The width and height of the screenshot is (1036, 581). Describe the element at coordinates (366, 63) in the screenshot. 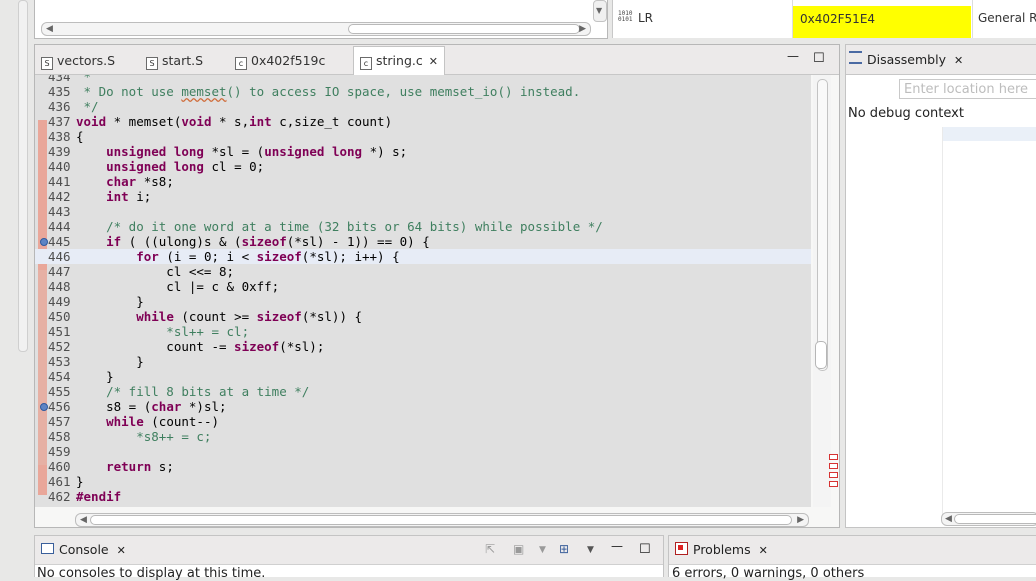

I see `c-file-icon: c` at that location.